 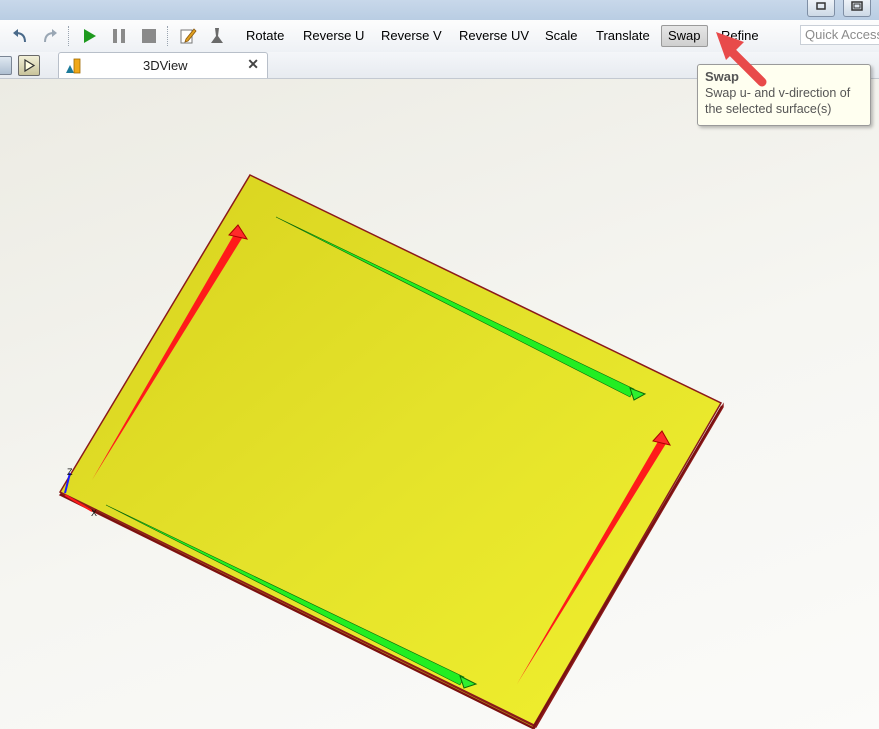 I want to click on highlight-arrow-icon, so click(x=741, y=59).